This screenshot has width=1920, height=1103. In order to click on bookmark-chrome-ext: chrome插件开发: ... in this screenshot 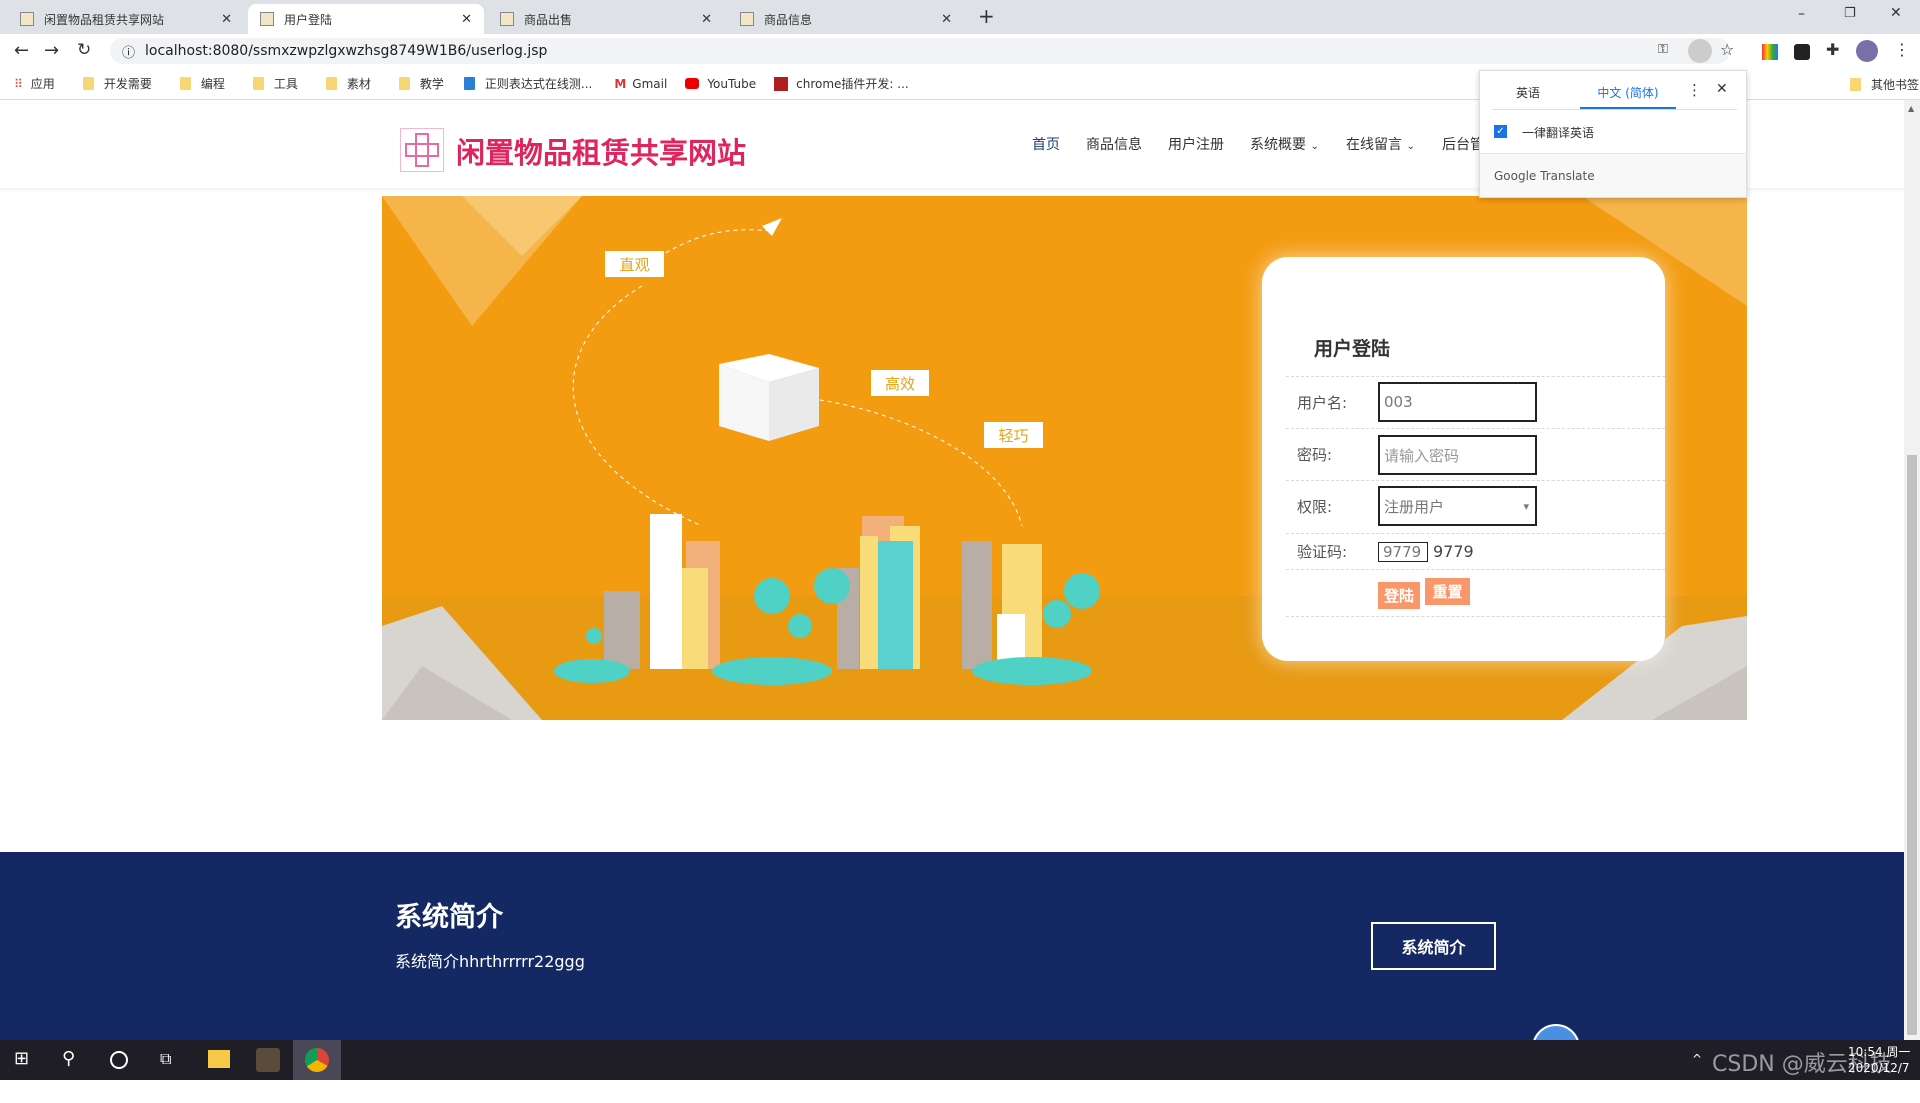, I will do `click(841, 83)`.